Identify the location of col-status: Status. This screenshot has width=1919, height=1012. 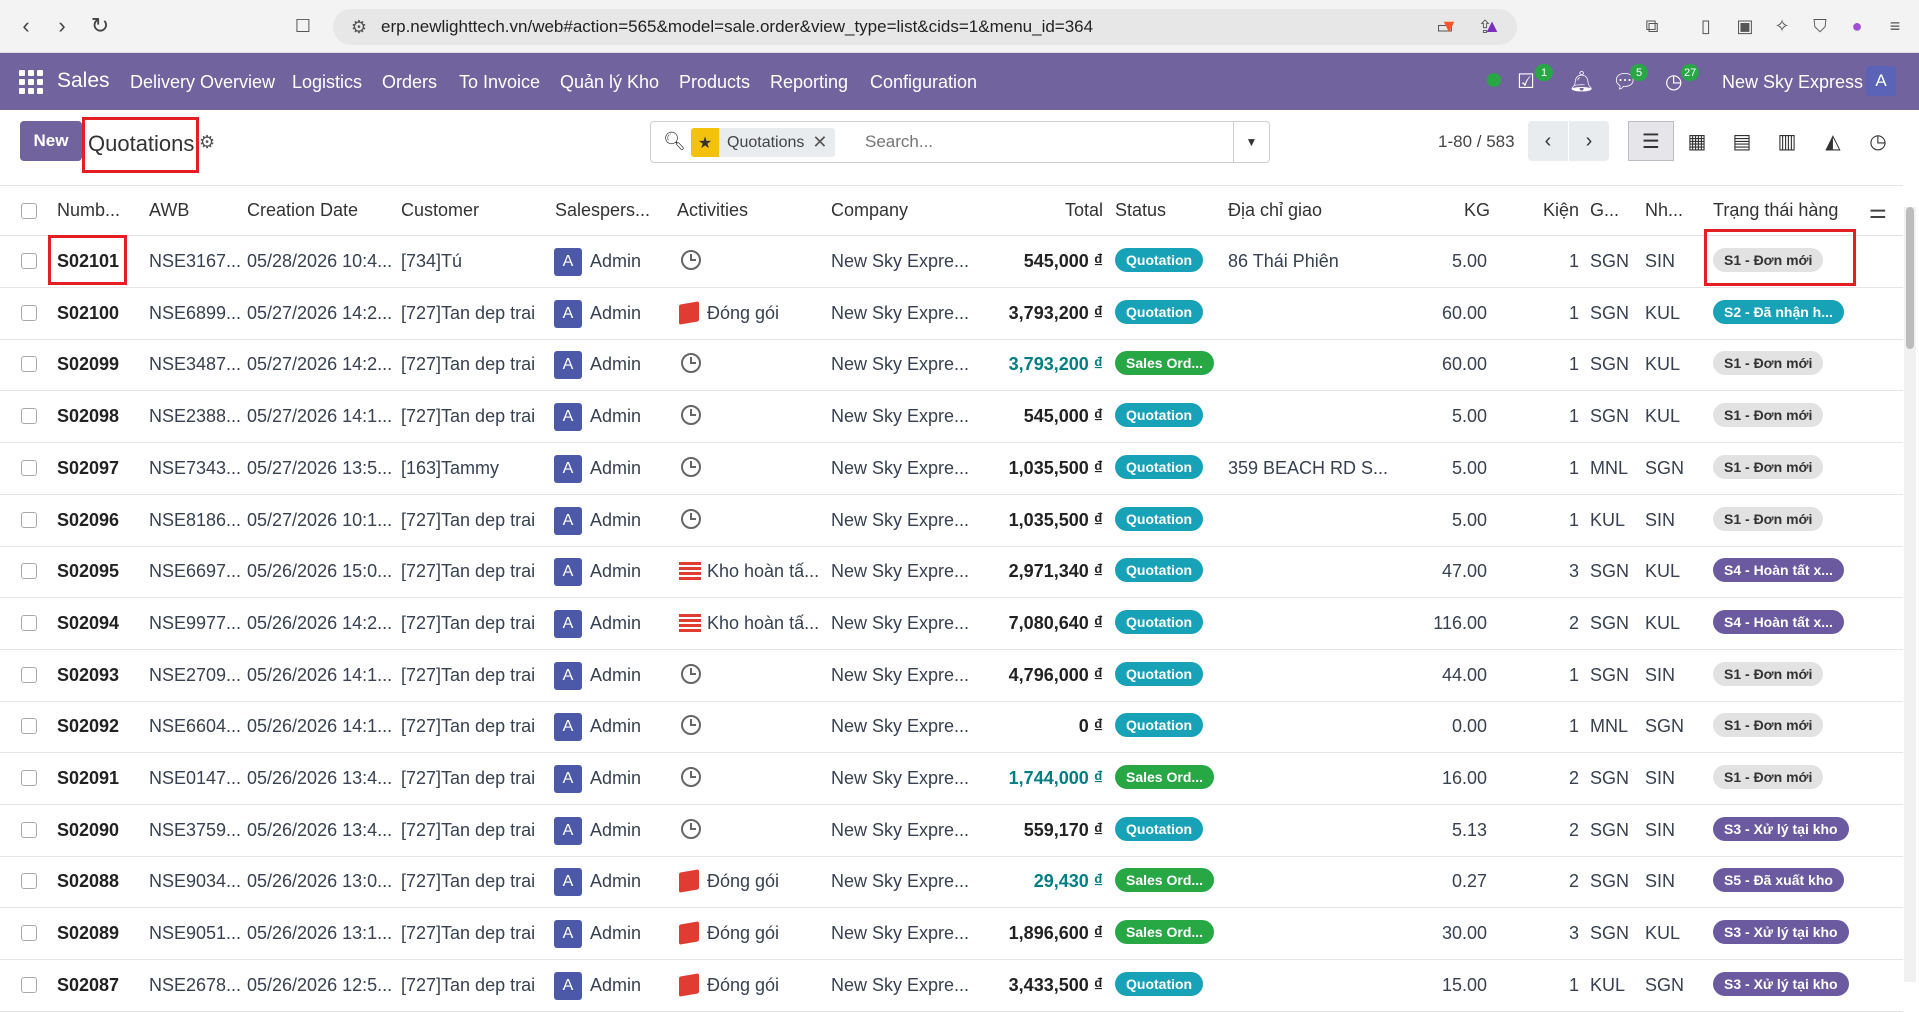
(1140, 210).